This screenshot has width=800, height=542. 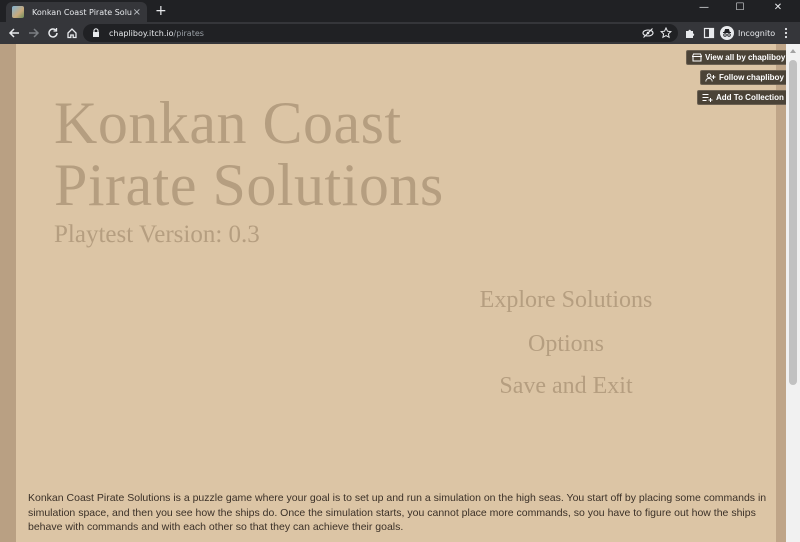 I want to click on bookmark-star-icon, so click(x=666, y=33).